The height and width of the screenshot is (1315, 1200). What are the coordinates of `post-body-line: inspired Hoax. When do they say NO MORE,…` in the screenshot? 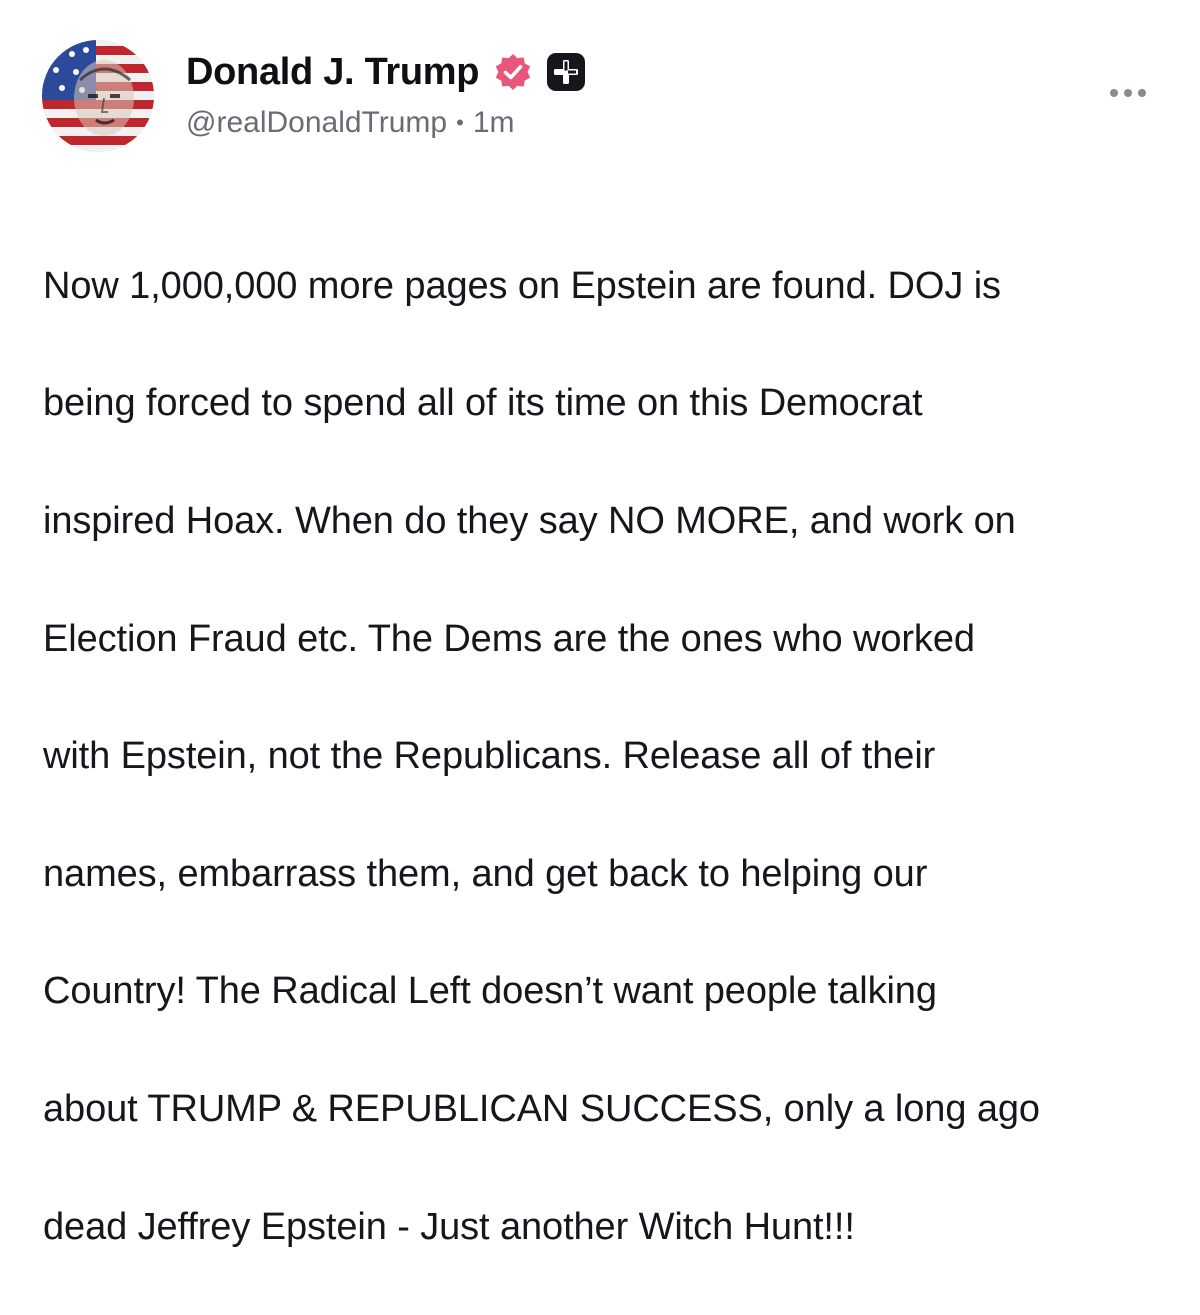 It's located at (529, 520).